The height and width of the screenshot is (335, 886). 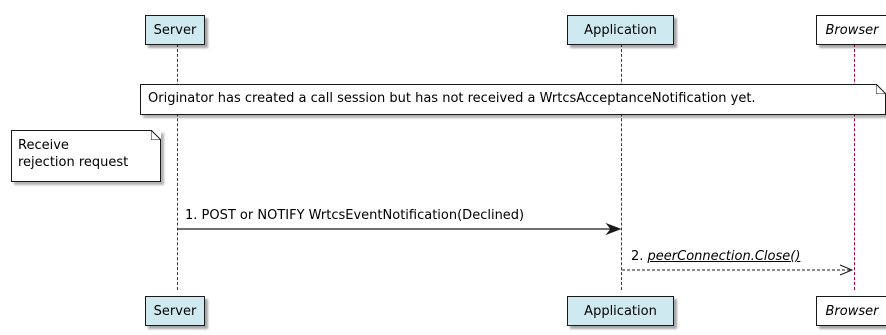 What do you see at coordinates (516, 249) in the screenshot?
I see `message-arrows` at bounding box center [516, 249].